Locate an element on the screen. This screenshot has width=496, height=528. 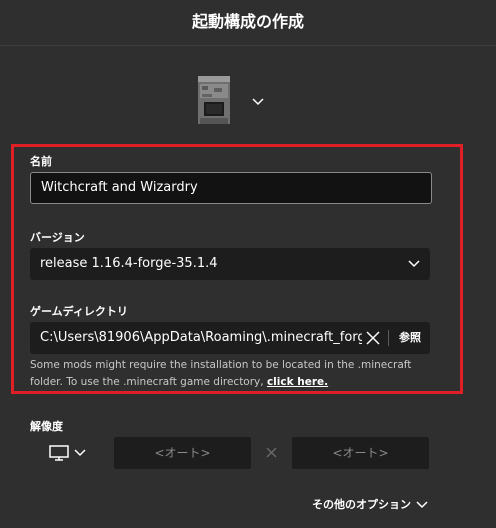
dialog-title: 起動構成の作成 is located at coordinates (247, 21).